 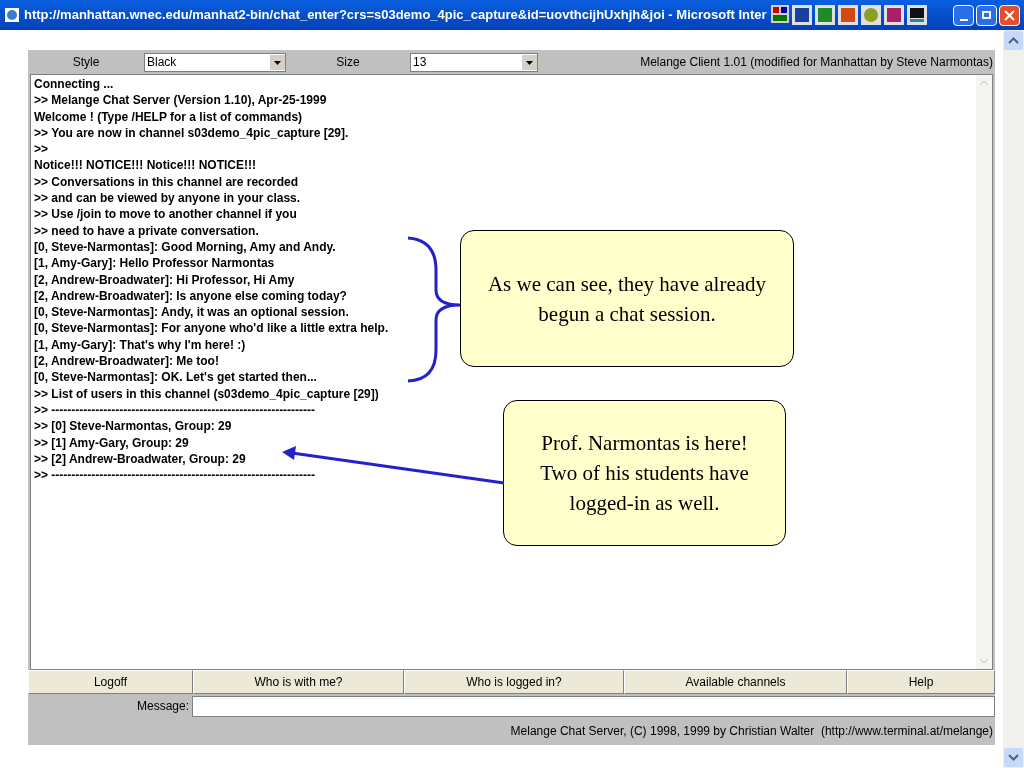 I want to click on chat-line: [2, Andrew-Broadwater]: Hi Professor, Hi Amy, so click(x=164, y=279).